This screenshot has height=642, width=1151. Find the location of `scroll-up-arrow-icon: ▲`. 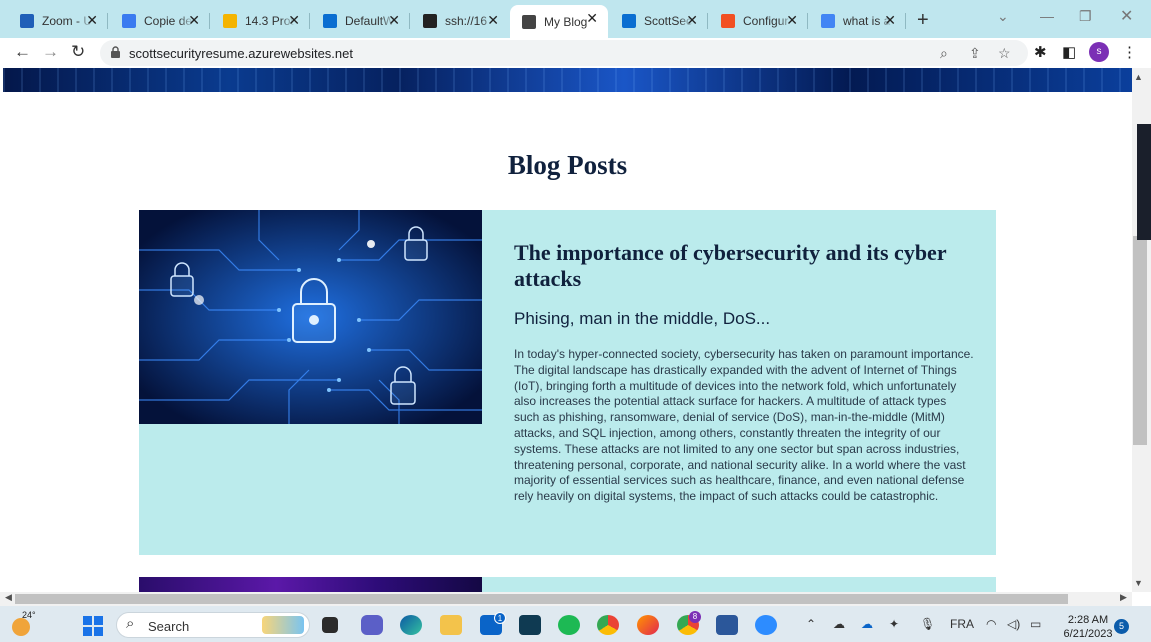

scroll-up-arrow-icon: ▲ is located at coordinates (1138, 77).